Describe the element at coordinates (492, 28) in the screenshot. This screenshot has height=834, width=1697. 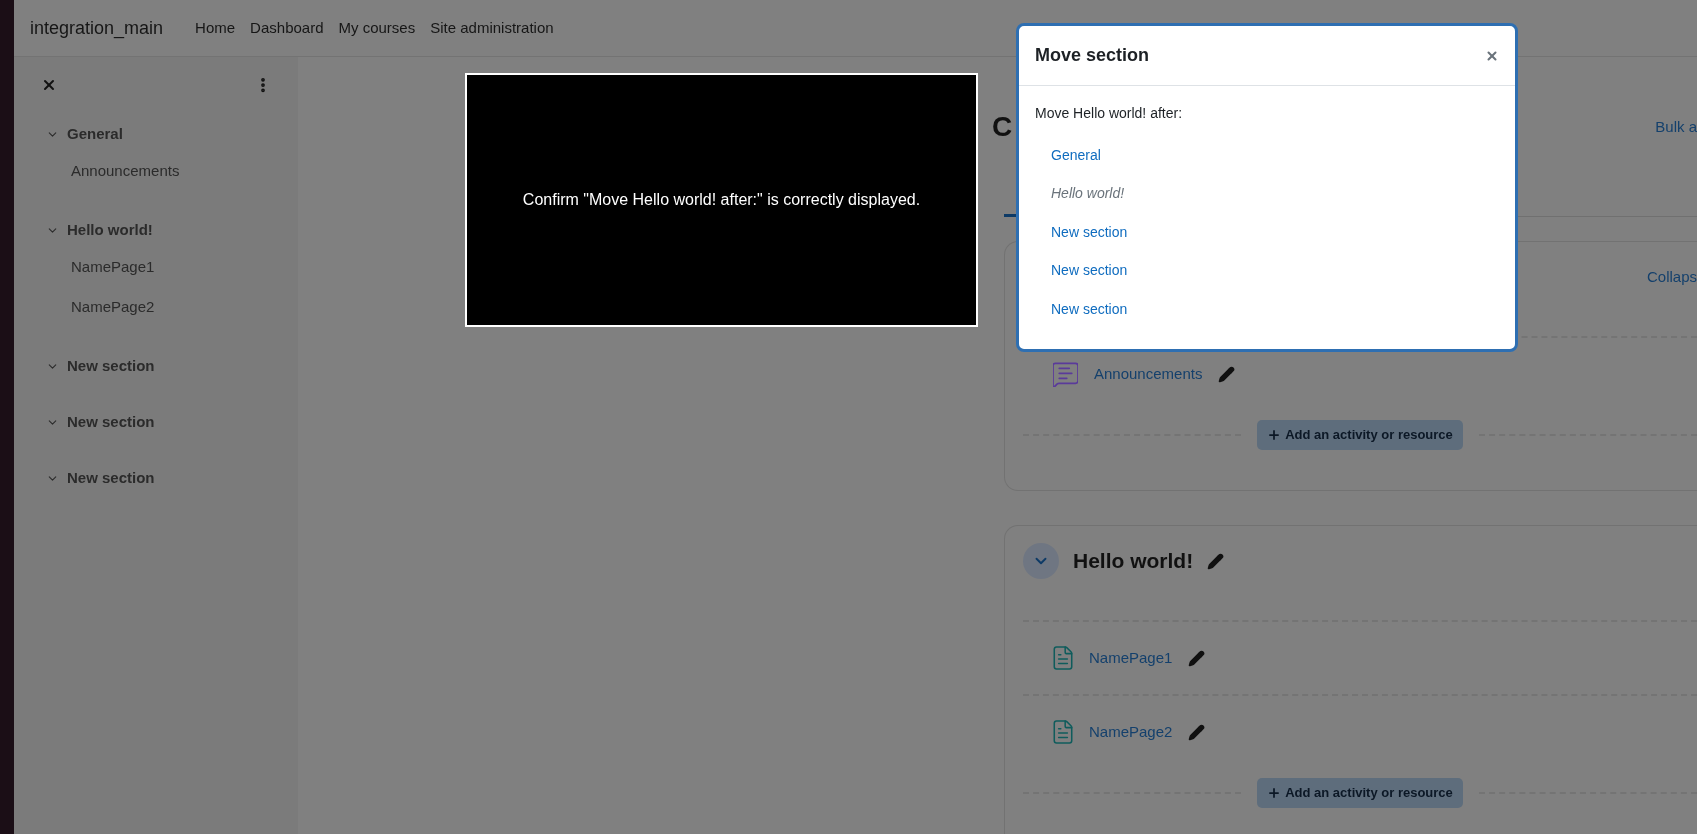
I see `nav-link: Site administration` at that location.